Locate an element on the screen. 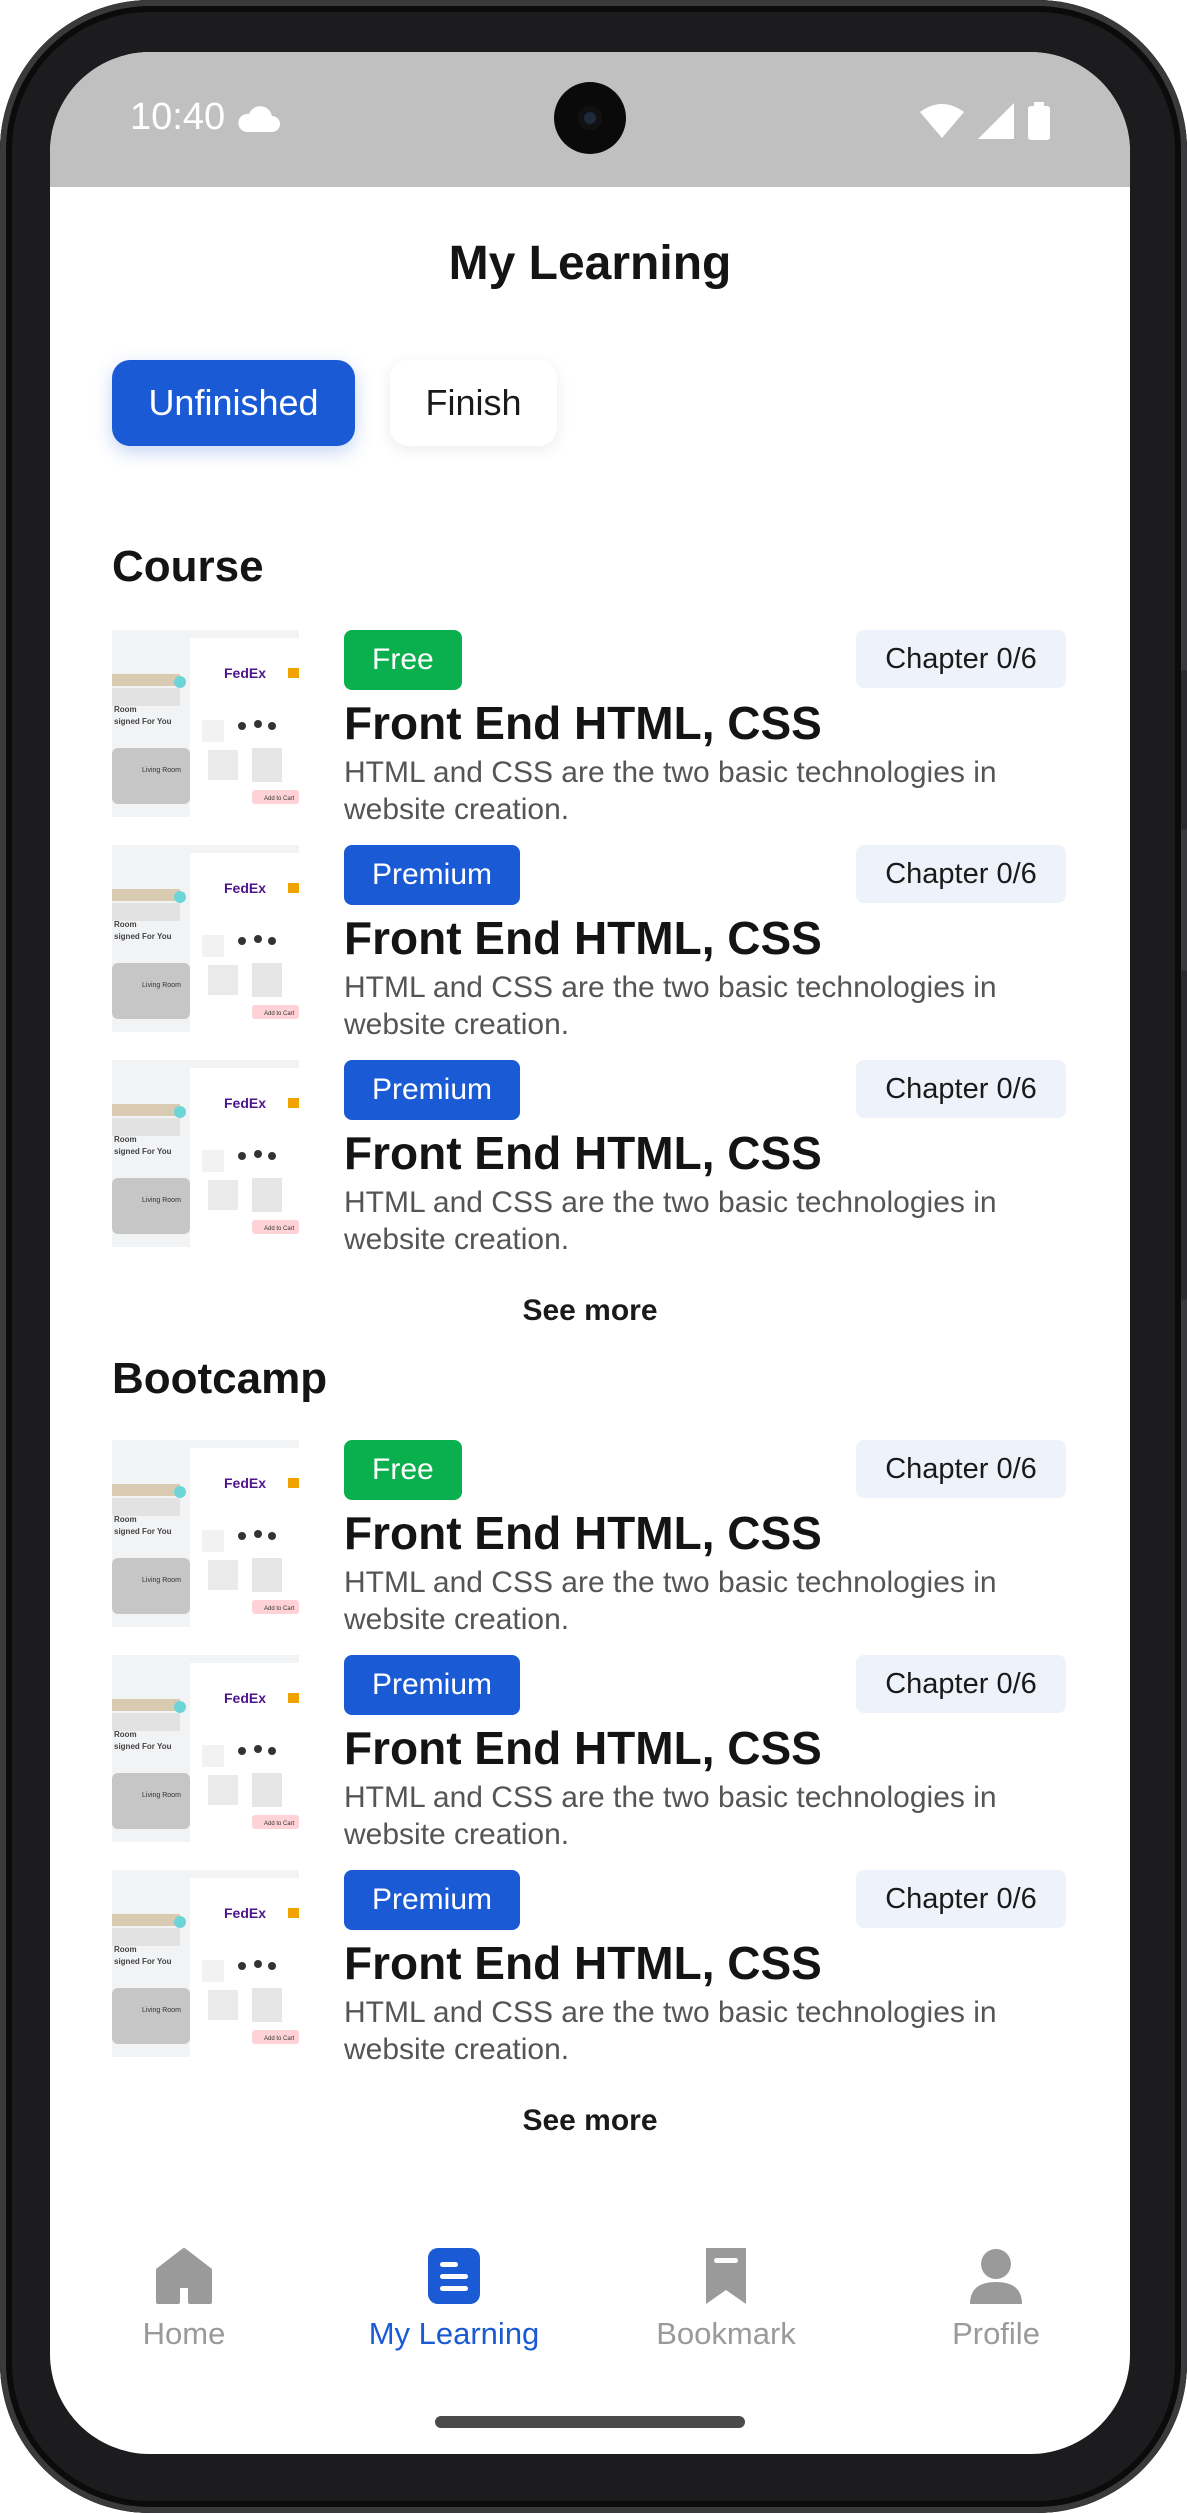  status-bar: 10:40 is located at coordinates (590, 119).